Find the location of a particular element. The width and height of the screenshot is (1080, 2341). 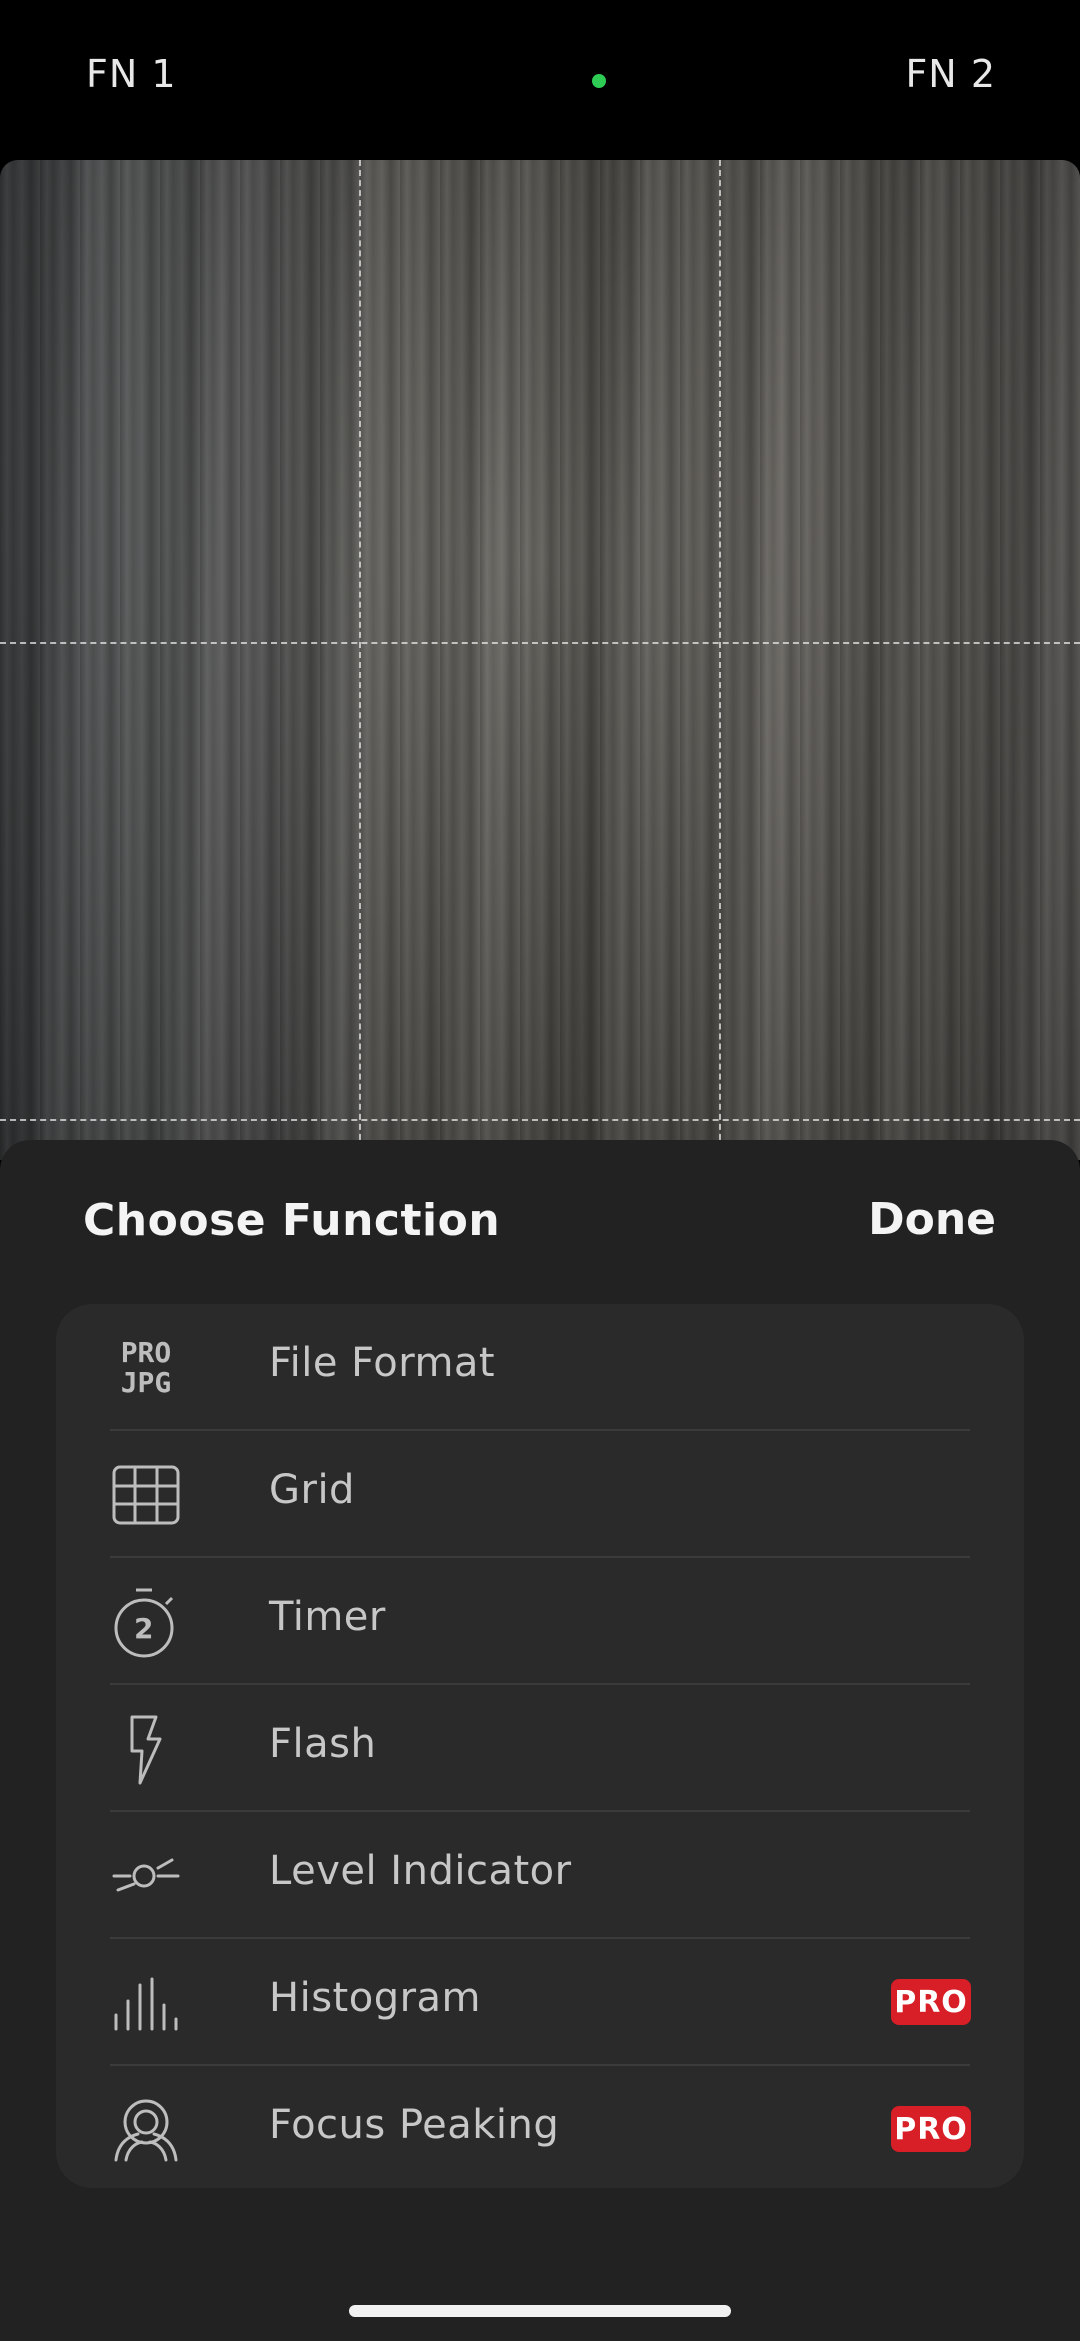

done-button: Done is located at coordinates (932, 1219).